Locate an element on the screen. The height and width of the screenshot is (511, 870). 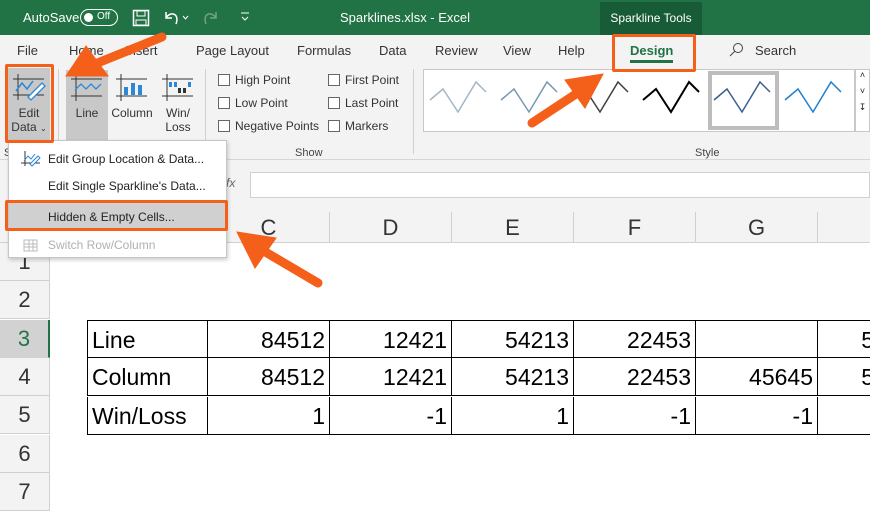
more-styles-icon: ↧ is located at coordinates (862, 107).